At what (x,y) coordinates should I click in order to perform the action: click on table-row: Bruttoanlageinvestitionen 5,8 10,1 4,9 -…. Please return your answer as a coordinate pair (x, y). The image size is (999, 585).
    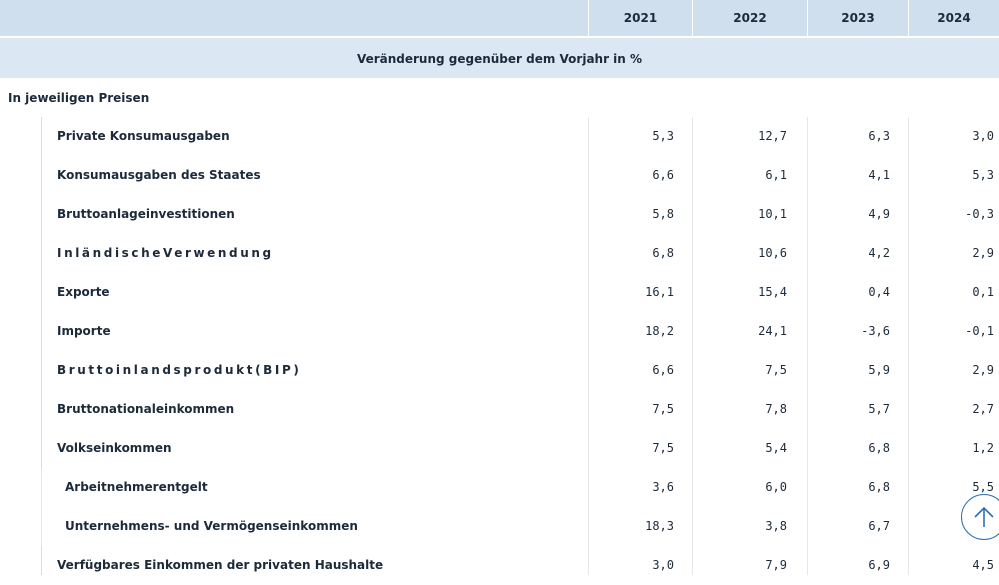
    Looking at the image, I should click on (499, 214).